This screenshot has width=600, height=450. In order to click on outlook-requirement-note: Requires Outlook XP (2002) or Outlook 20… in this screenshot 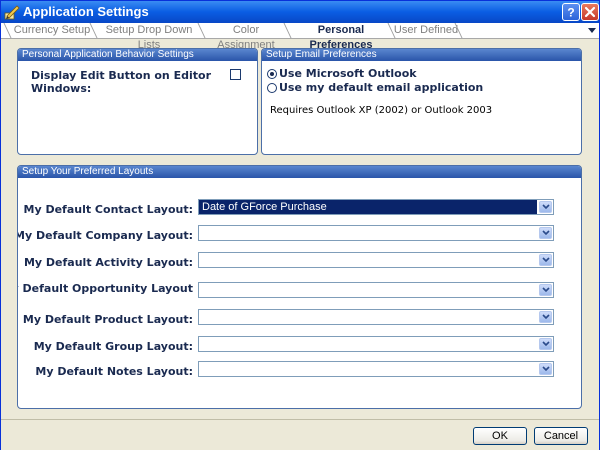, I will do `click(381, 110)`.